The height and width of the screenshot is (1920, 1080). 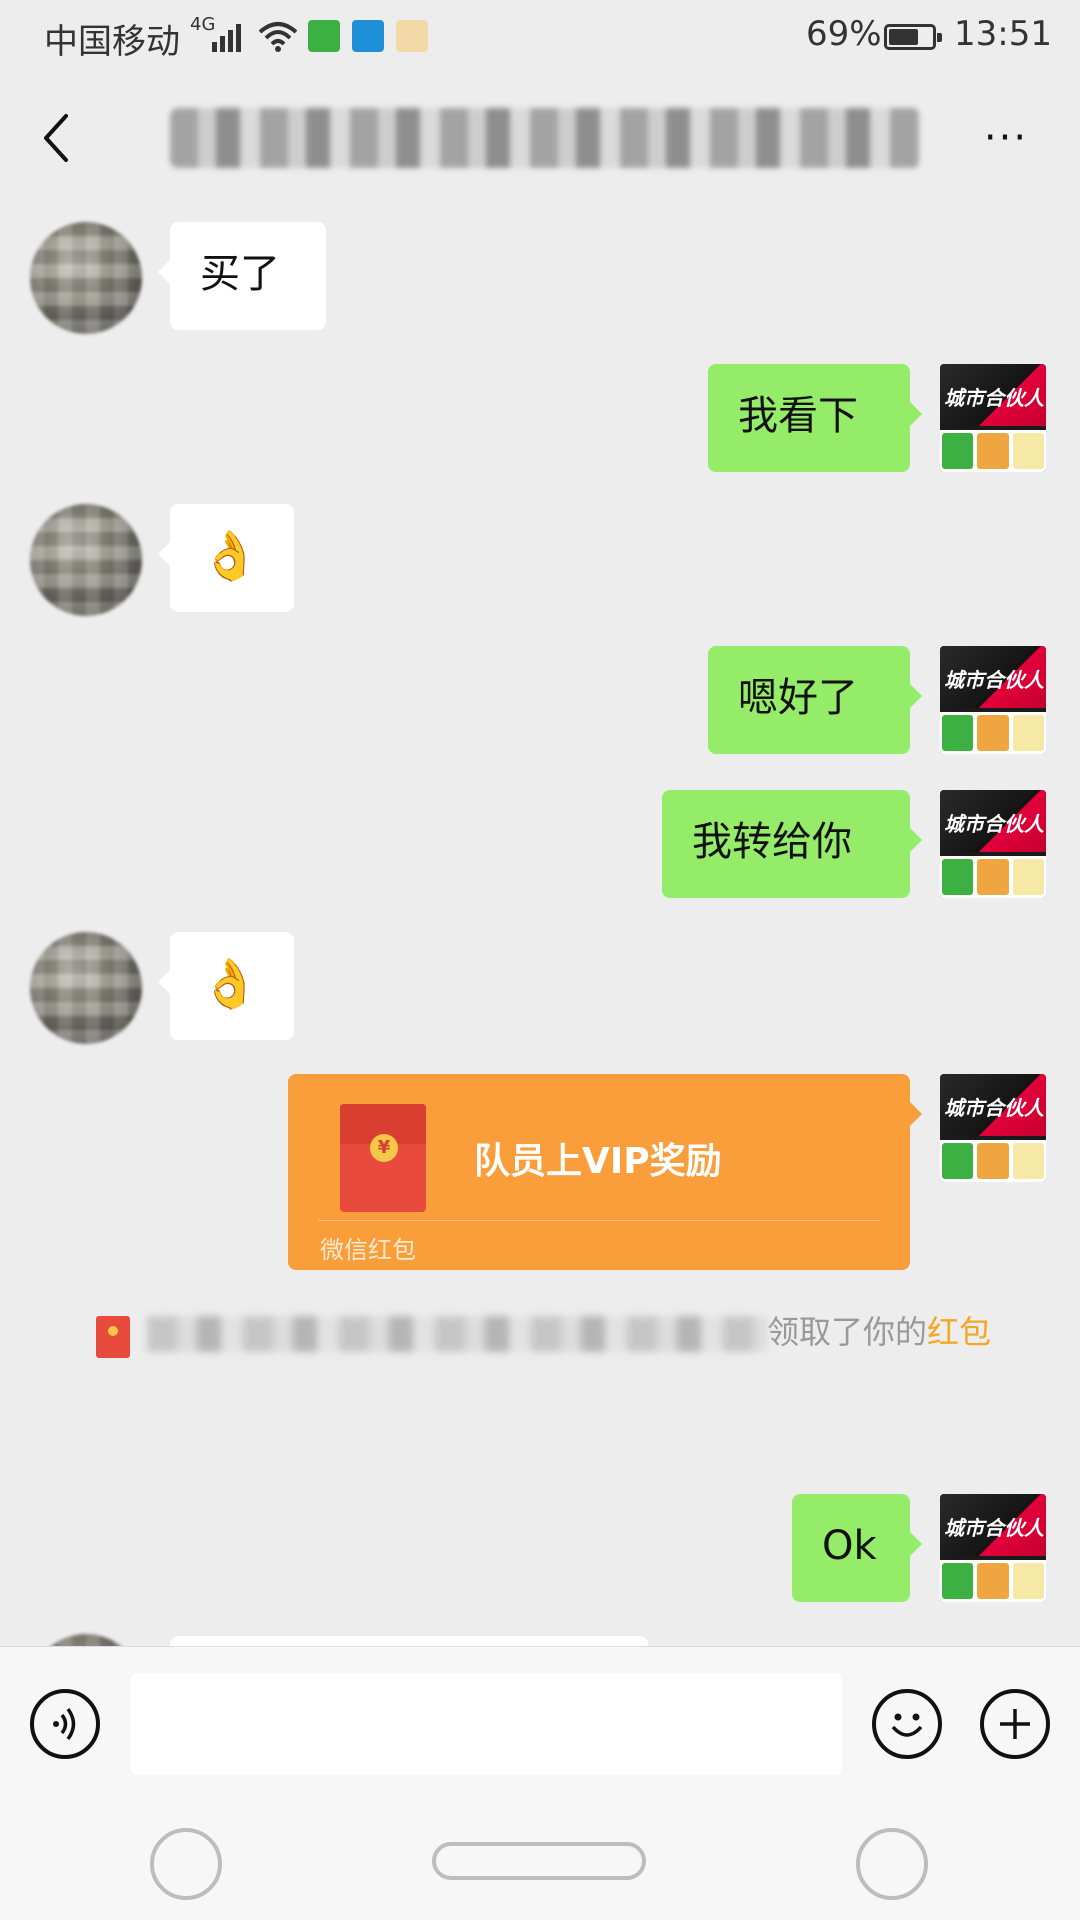 I want to click on message-bubble-partial, so click(x=409, y=1641).